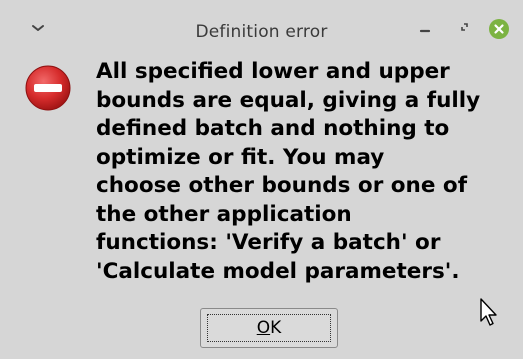  What do you see at coordinates (499, 29) in the screenshot?
I see `close-icon` at bounding box center [499, 29].